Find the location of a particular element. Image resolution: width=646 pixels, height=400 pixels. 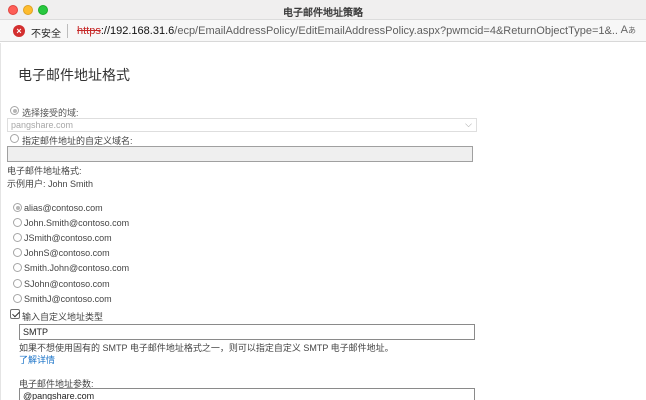

format-option-last-dot-first: Smith.John@contoso.com is located at coordinates (77, 268).